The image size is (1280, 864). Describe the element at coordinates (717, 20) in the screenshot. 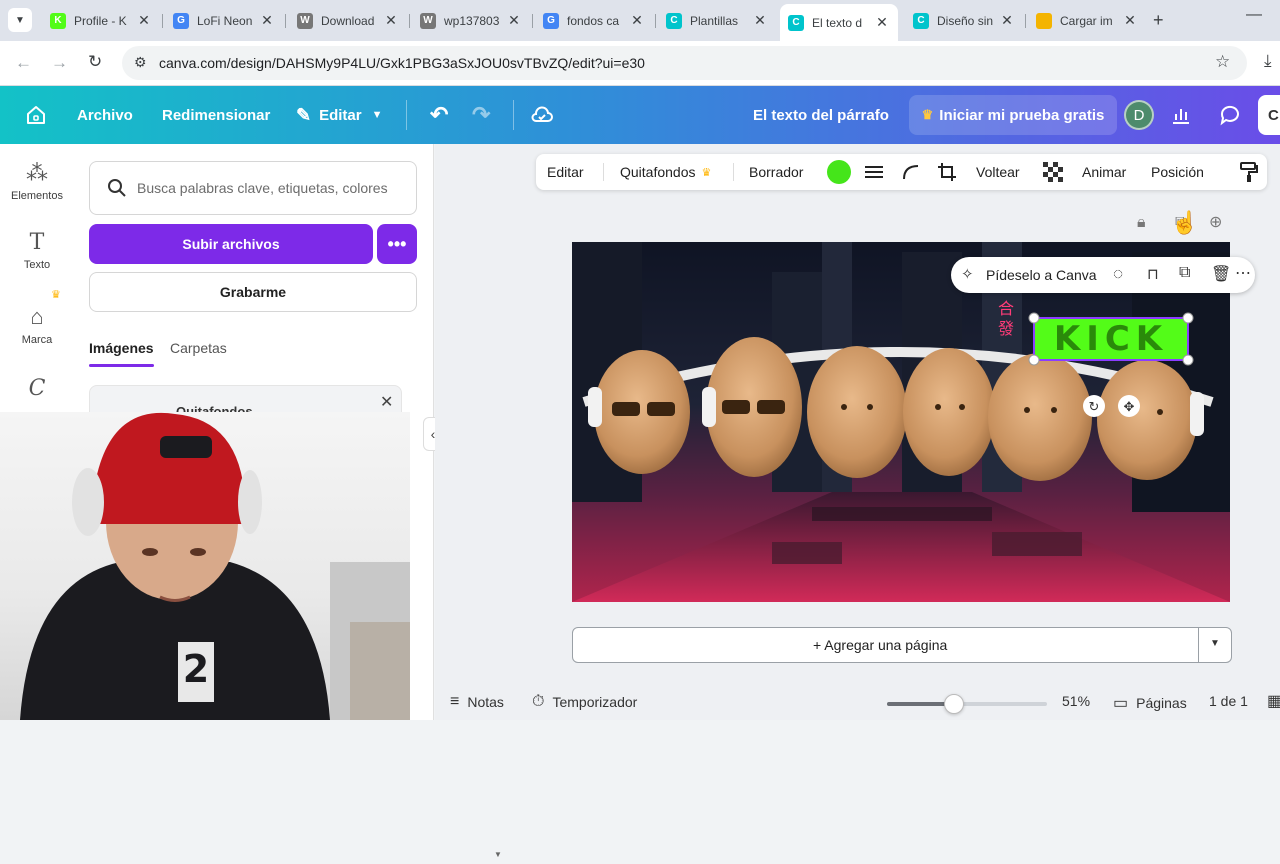

I see `browser-tab: C Plantillas ✕` at that location.